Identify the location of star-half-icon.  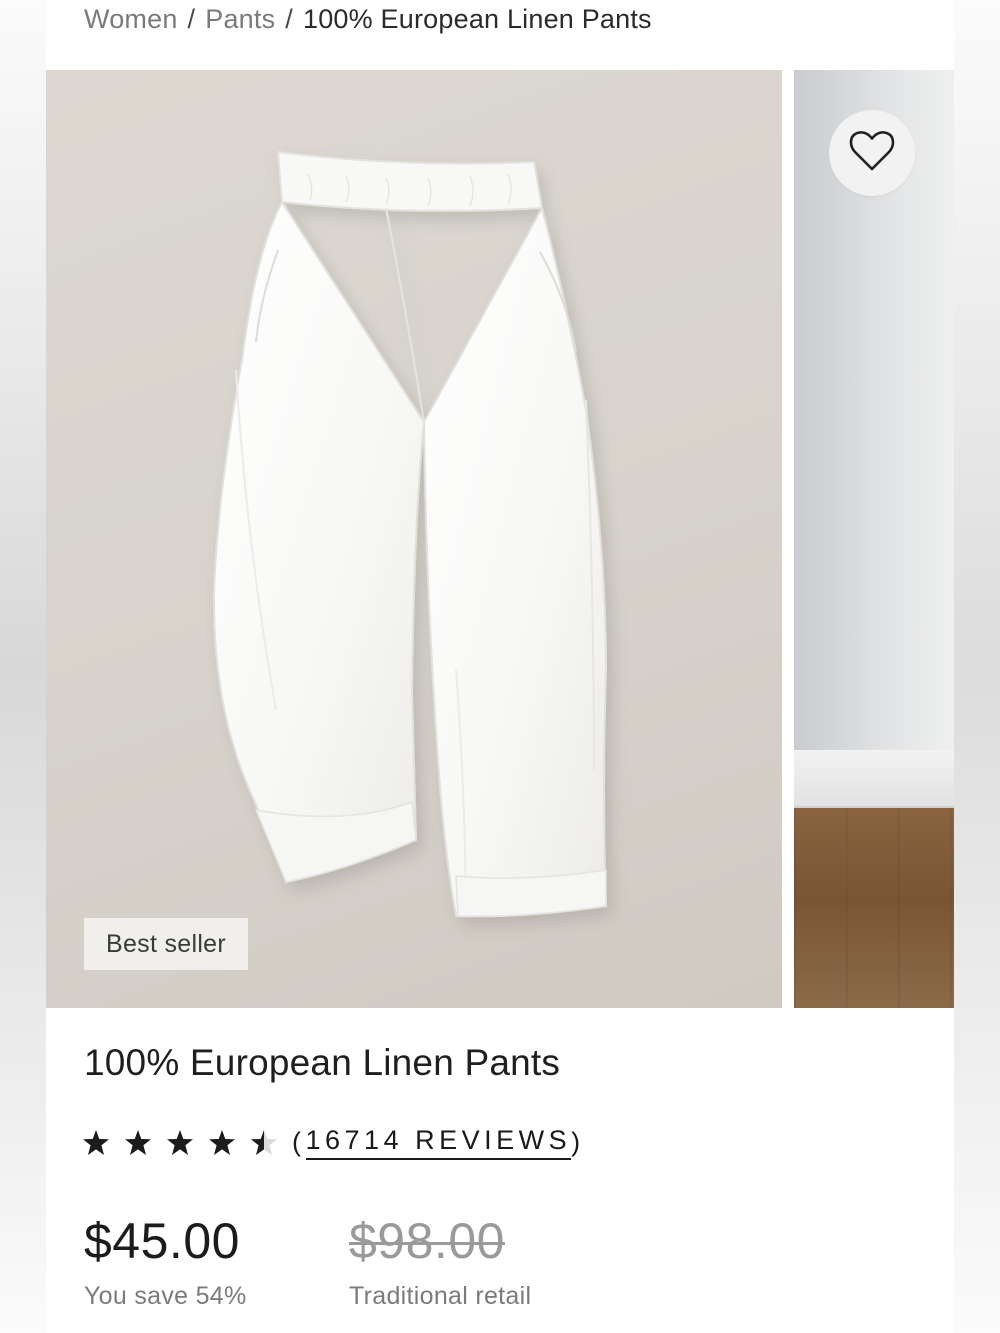
(264, 1142).